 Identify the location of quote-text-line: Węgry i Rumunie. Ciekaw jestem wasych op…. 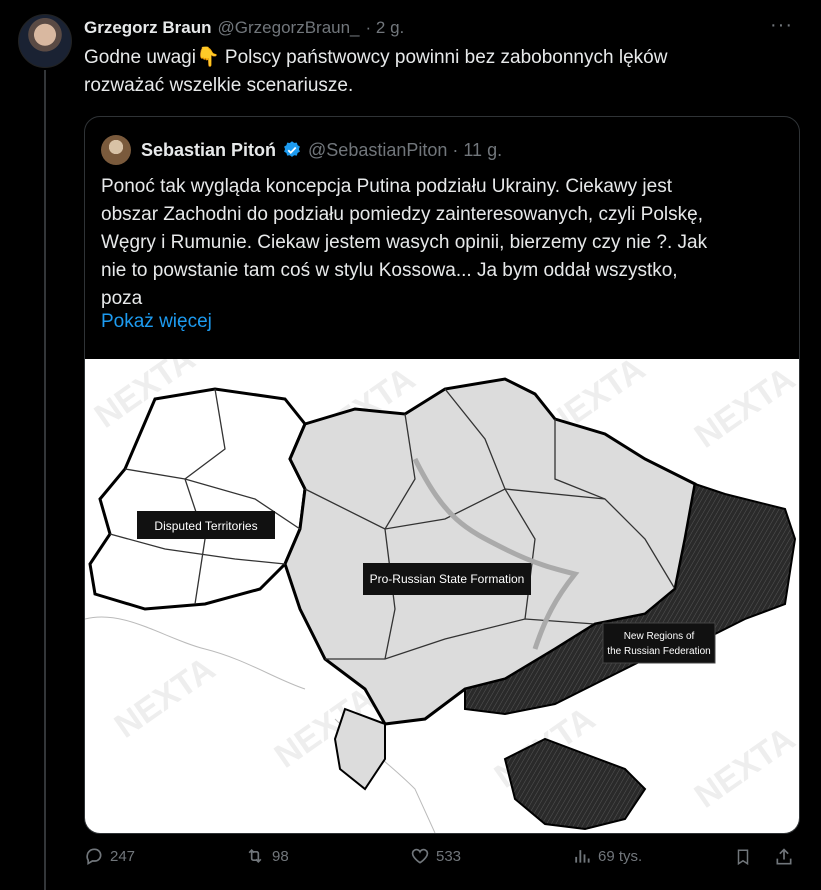
(404, 242).